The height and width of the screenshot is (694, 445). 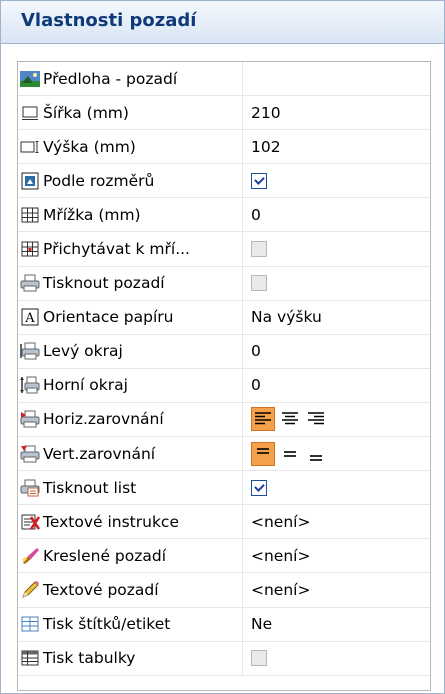 What do you see at coordinates (224, 79) in the screenshot?
I see `property-row-background-template: Předloha - pozadí` at bounding box center [224, 79].